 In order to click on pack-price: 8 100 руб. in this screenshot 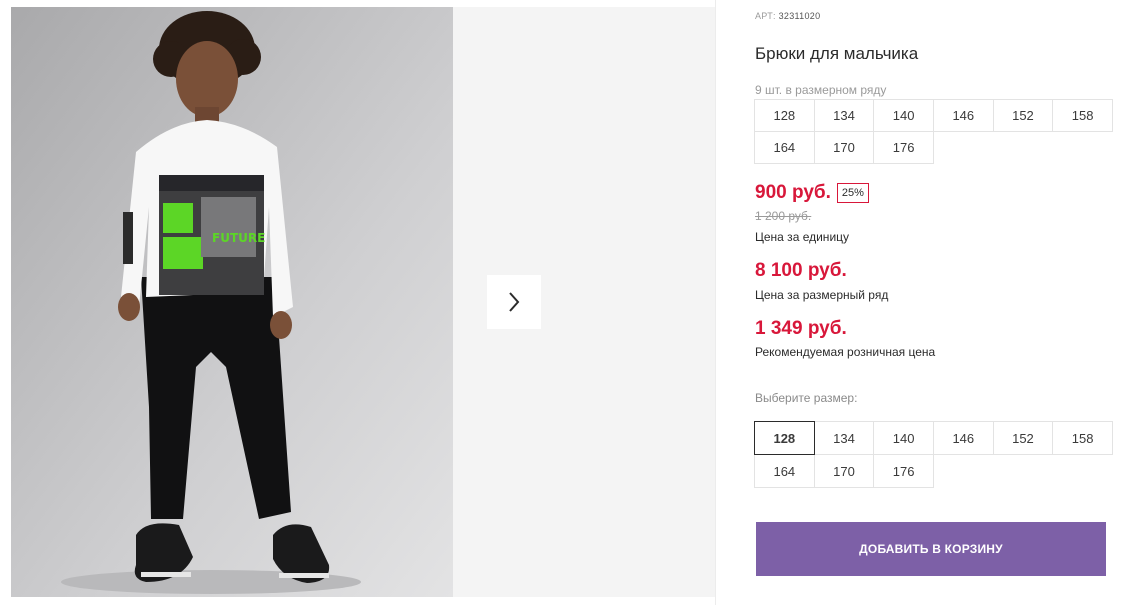, I will do `click(801, 270)`.